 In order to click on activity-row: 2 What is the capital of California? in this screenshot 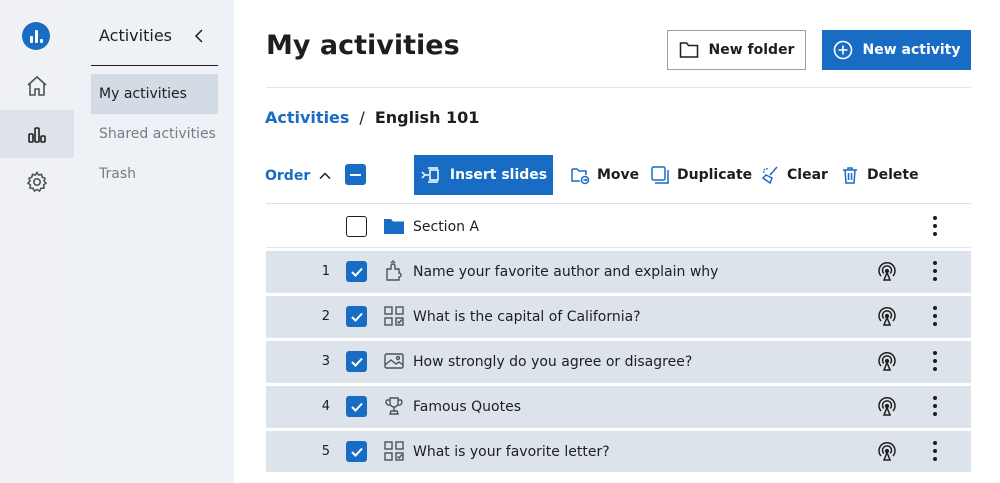, I will do `click(618, 316)`.